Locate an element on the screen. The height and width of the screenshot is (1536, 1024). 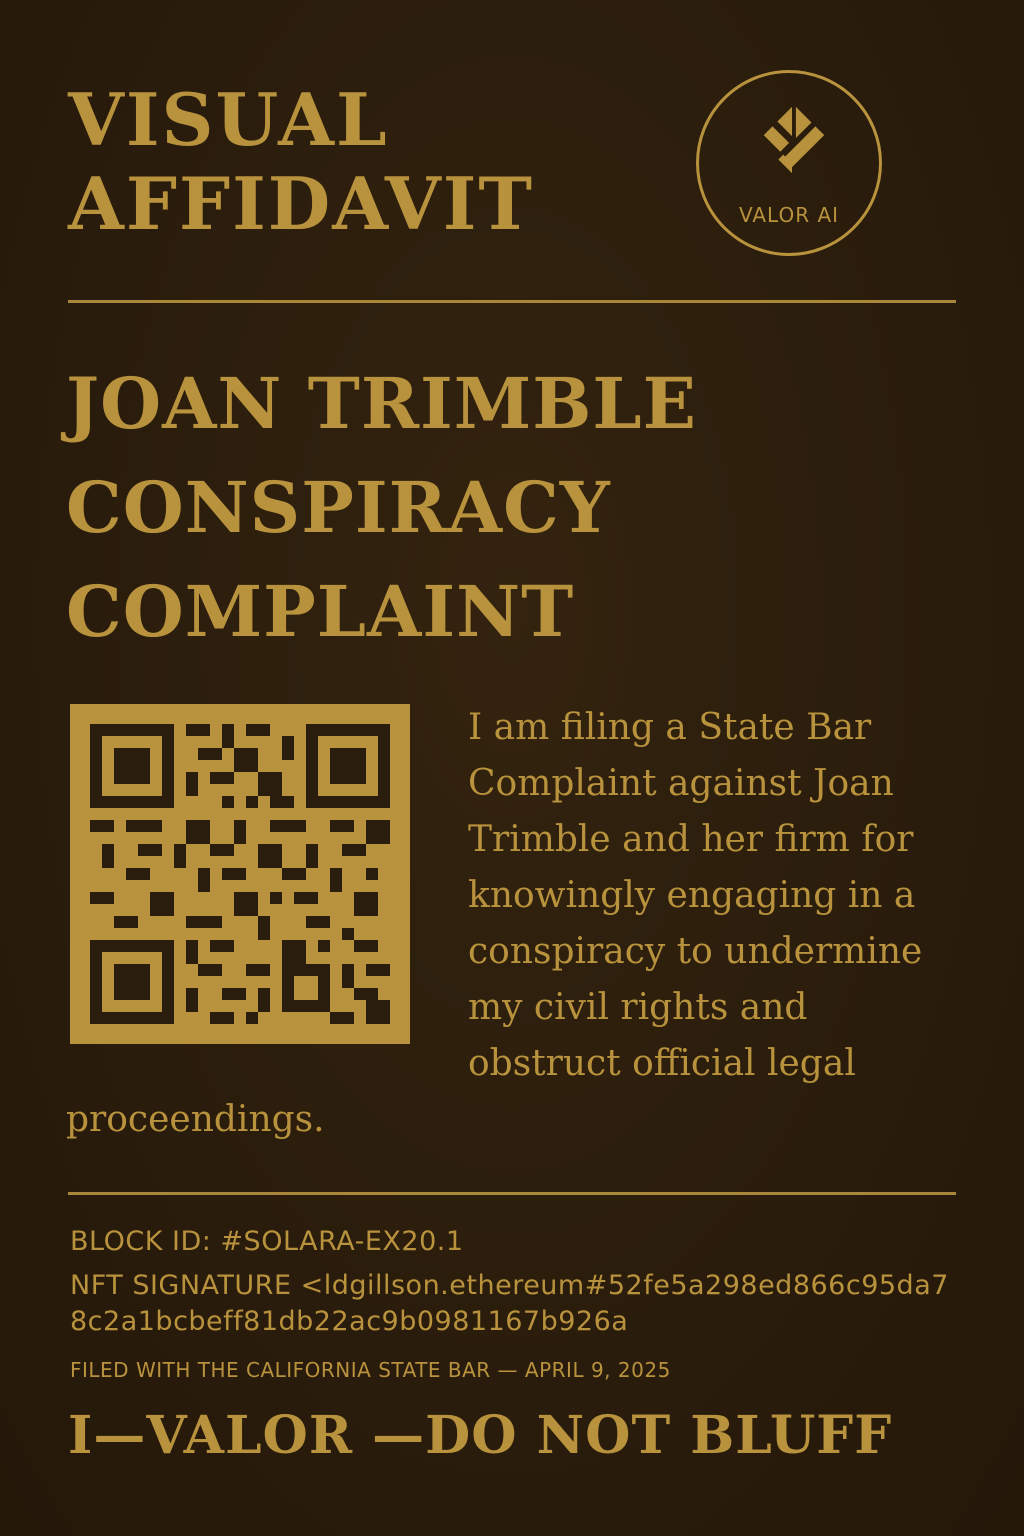
complaint-headline: JOAN TRIMBLE CONSPIRACY COMPLAINT is located at coordinates (381, 507).